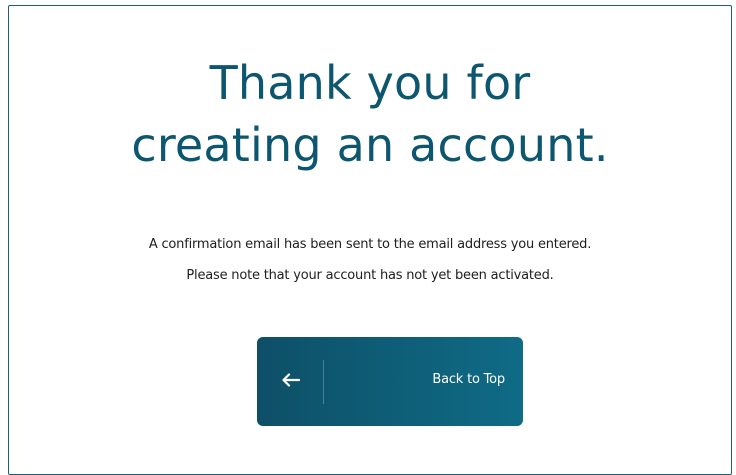  What do you see at coordinates (370, 145) in the screenshot?
I see `page-title-line-2: creating an account.` at bounding box center [370, 145].